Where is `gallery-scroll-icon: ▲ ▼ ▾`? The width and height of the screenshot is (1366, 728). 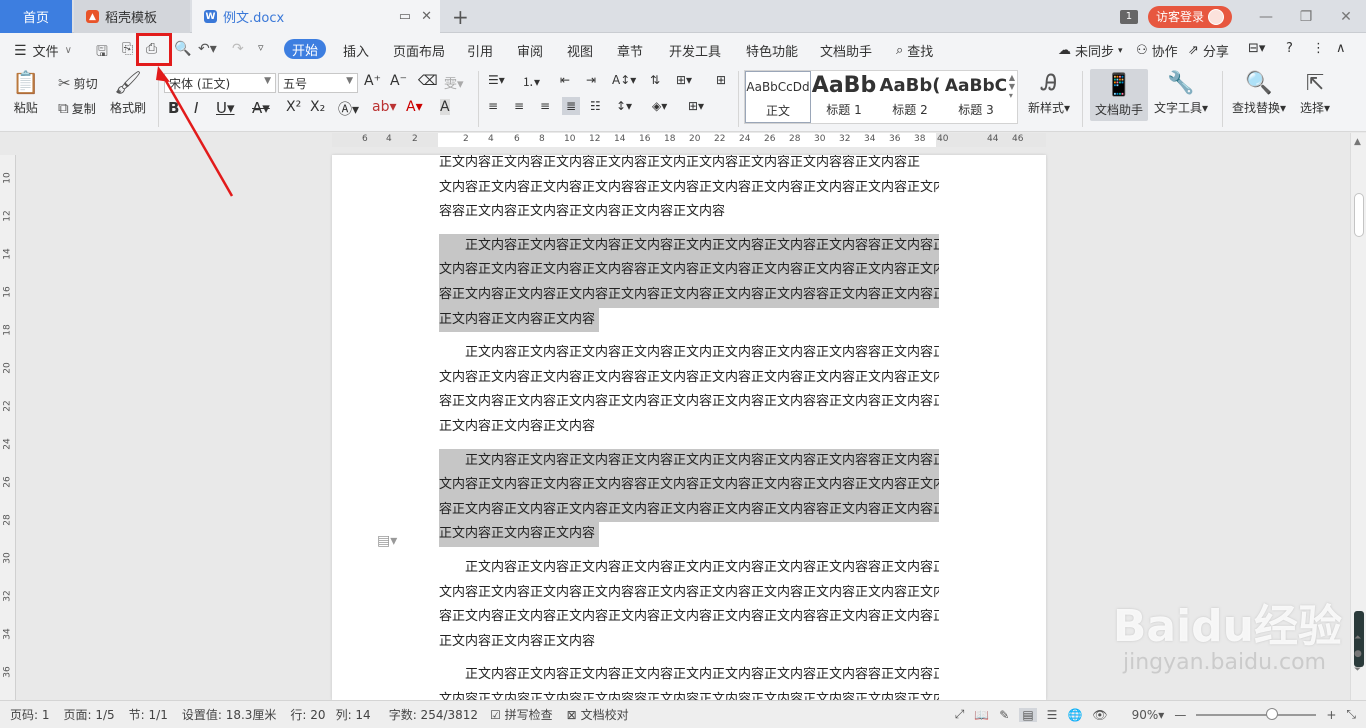
gallery-scroll-icon: ▲ ▼ ▾ is located at coordinates (1012, 86).